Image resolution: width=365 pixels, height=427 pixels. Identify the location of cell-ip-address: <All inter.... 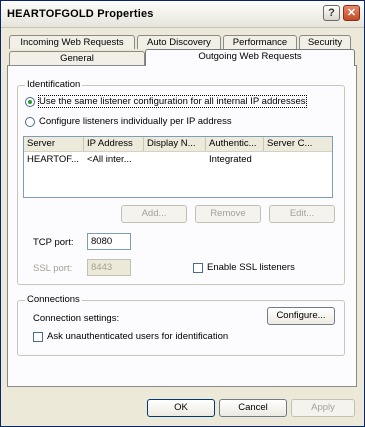
(109, 159).